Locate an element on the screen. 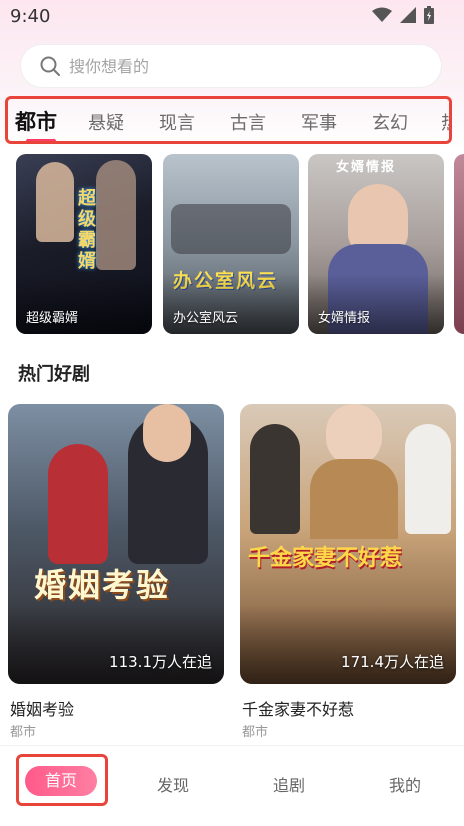 The width and height of the screenshot is (464, 826). hot-card-2-title: 千金家妻不好惹 is located at coordinates (298, 708).